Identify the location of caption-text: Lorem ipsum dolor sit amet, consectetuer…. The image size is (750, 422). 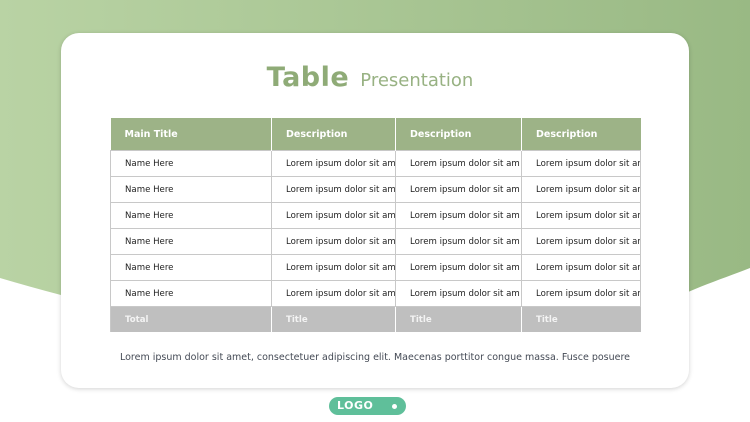
(375, 357).